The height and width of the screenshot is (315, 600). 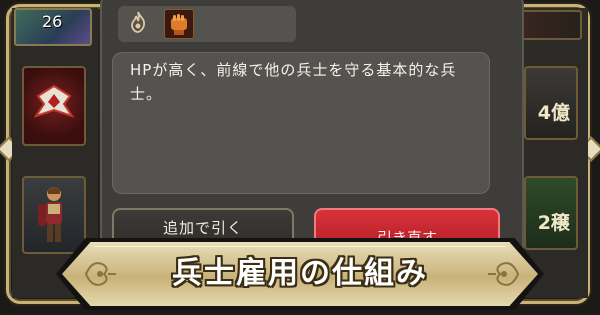 What do you see at coordinates (52, 21) in the screenshot?
I see `hero-level: 26` at bounding box center [52, 21].